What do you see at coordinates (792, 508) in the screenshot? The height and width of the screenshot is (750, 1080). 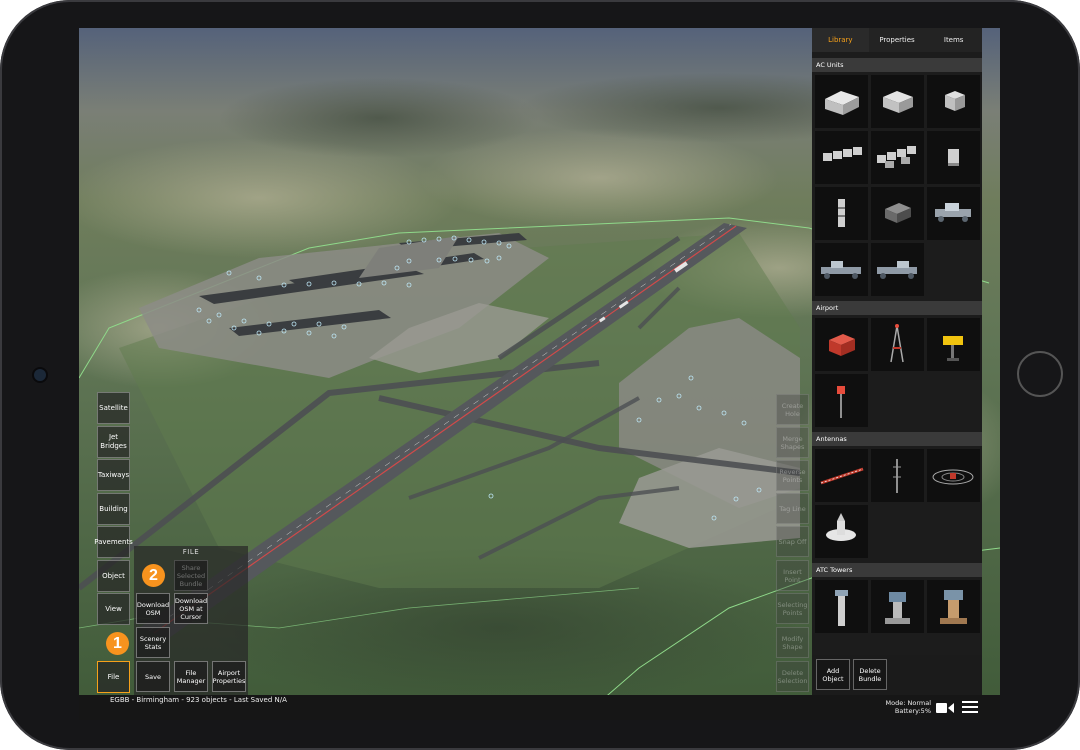 I see `tag-line-button: Tag Line` at bounding box center [792, 508].